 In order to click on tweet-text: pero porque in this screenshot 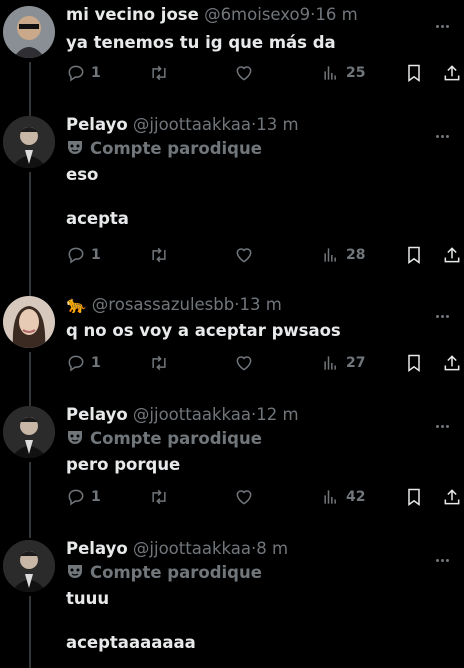, I will do `click(123, 464)`.